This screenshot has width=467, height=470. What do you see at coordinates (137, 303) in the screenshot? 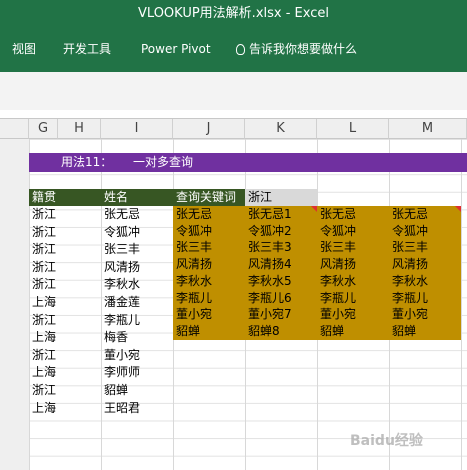
I see `name-cell: 潘金莲` at bounding box center [137, 303].